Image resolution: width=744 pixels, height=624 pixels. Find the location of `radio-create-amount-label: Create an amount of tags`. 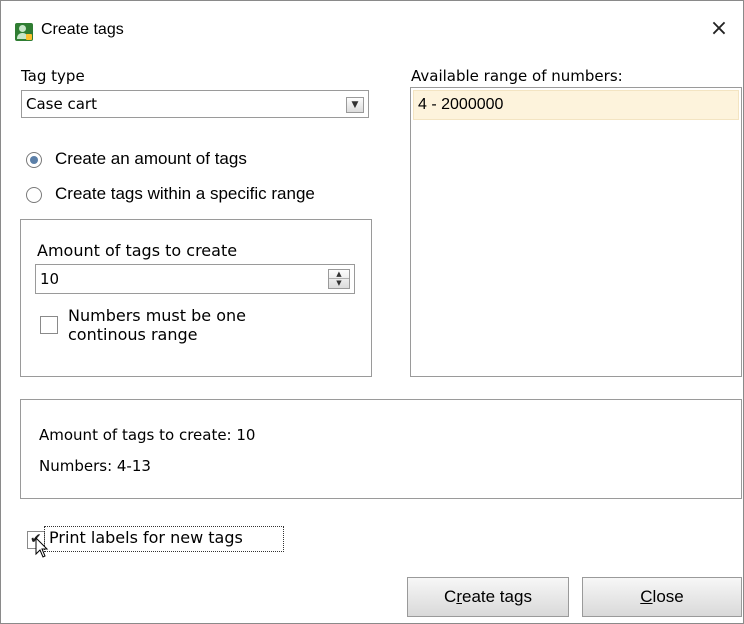

radio-create-amount-label: Create an amount of tags is located at coordinates (151, 159).